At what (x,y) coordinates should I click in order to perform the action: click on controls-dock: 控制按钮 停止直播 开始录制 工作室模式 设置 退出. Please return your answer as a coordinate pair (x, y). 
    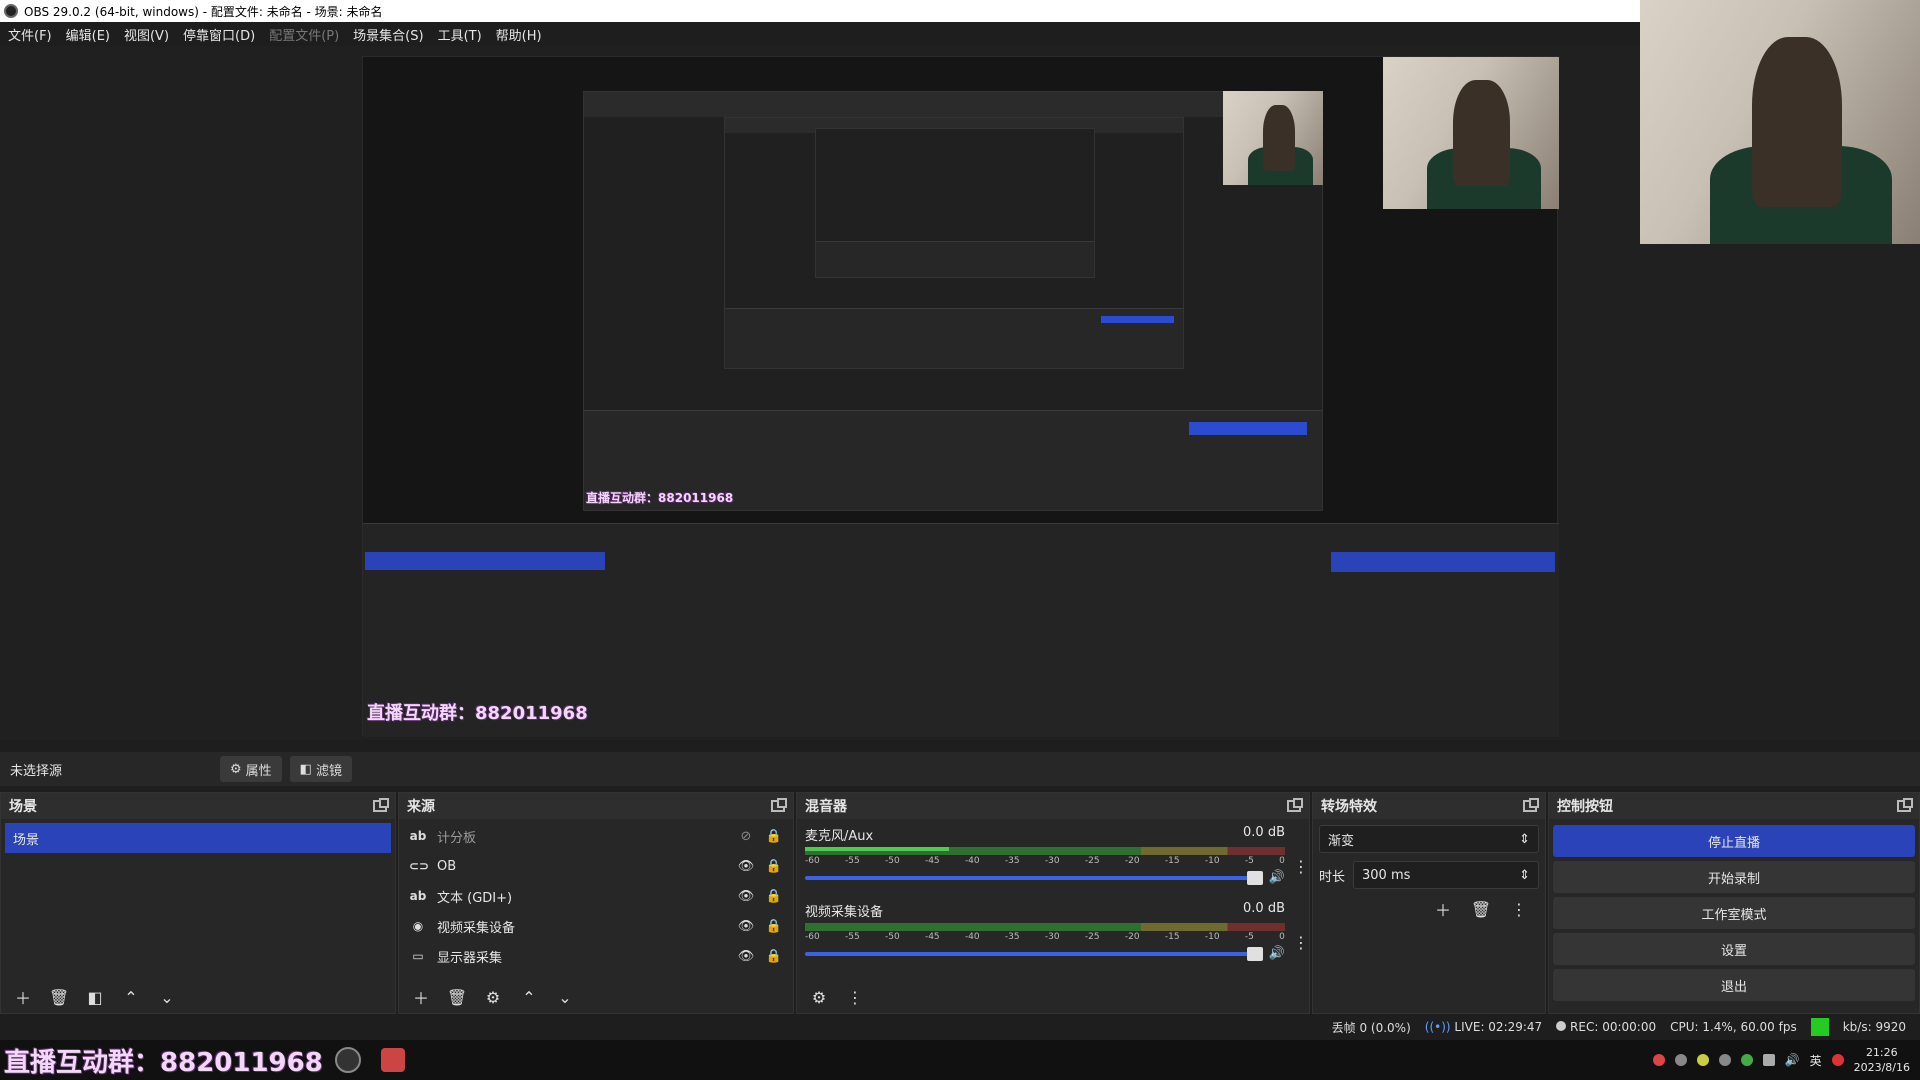
    Looking at the image, I should click on (1734, 903).